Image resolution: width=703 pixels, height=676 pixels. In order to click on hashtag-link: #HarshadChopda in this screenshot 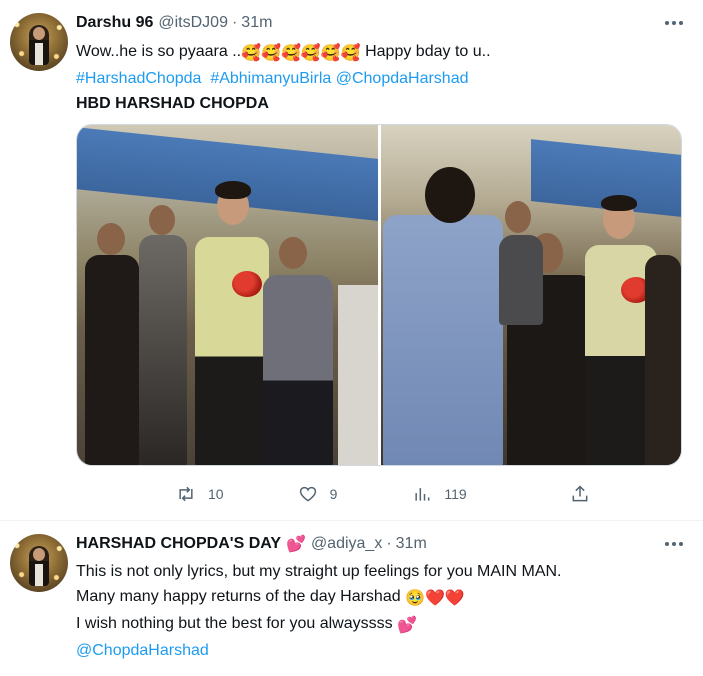, I will do `click(138, 78)`.